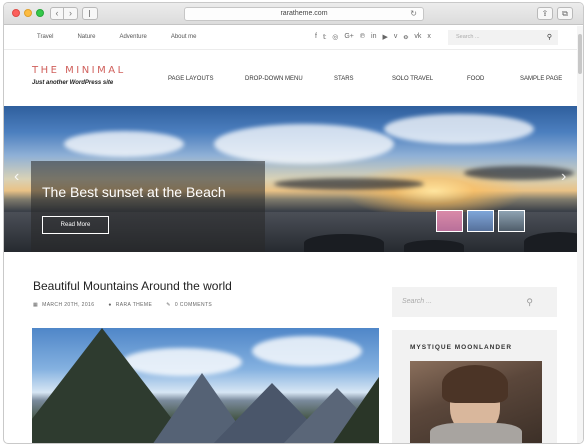 Image resolution: width=587 pixels, height=446 pixels. What do you see at coordinates (563, 177) in the screenshot?
I see `slider-next-icon: ›` at bounding box center [563, 177].